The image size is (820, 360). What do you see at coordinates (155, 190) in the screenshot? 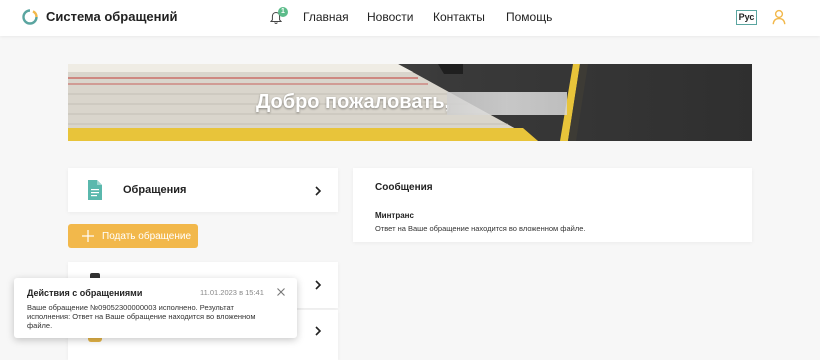
I see `appeals-label: Обращения` at bounding box center [155, 190].